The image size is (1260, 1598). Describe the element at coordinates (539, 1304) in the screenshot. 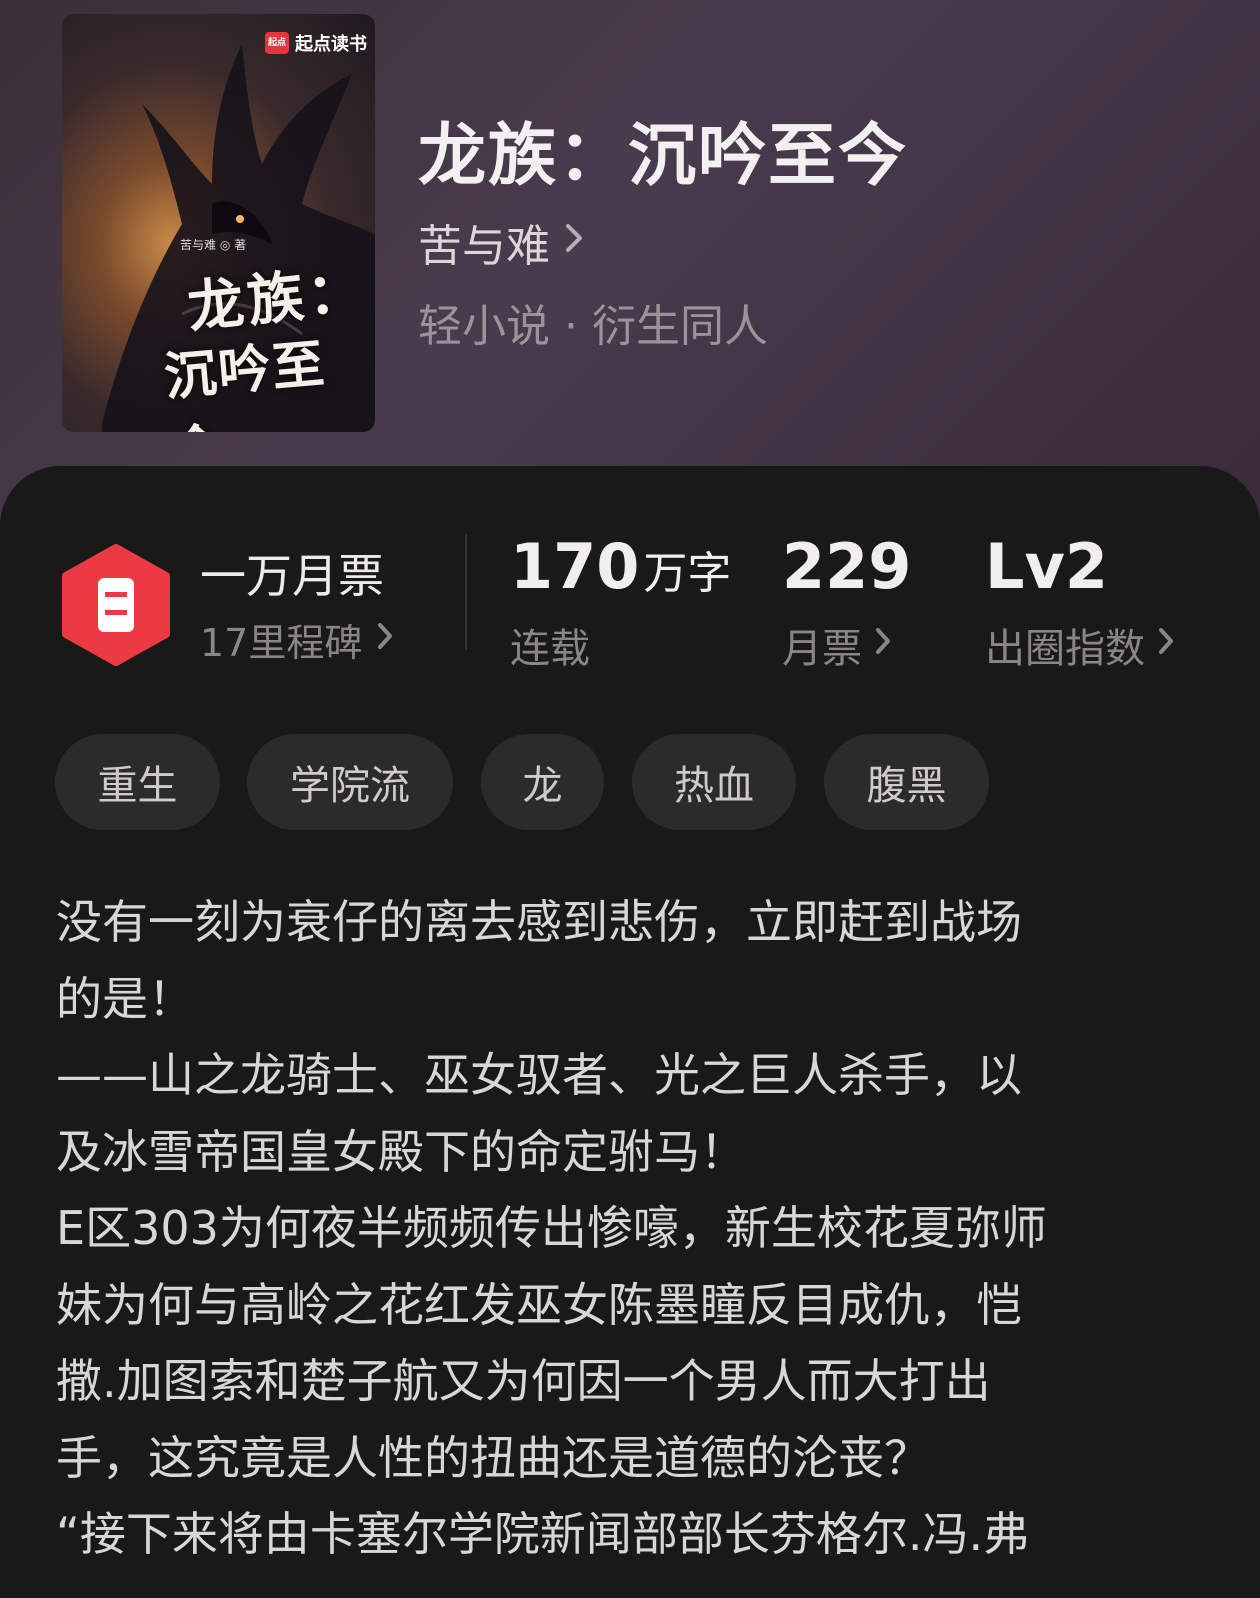

I see `synopsis-line: 妹为何与高岭之花红发巫女陈墨瞳反目成仇，恺` at that location.